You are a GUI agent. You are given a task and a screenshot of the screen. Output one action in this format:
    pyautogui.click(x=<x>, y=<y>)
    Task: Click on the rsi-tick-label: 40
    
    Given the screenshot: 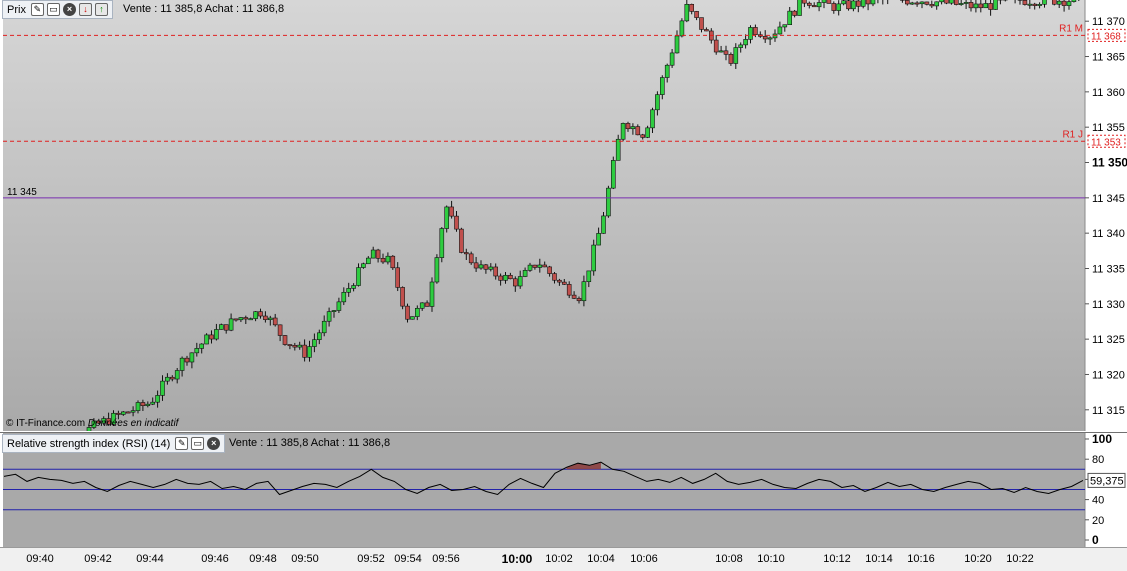 What is the action you would take?
    pyautogui.click(x=1098, y=501)
    